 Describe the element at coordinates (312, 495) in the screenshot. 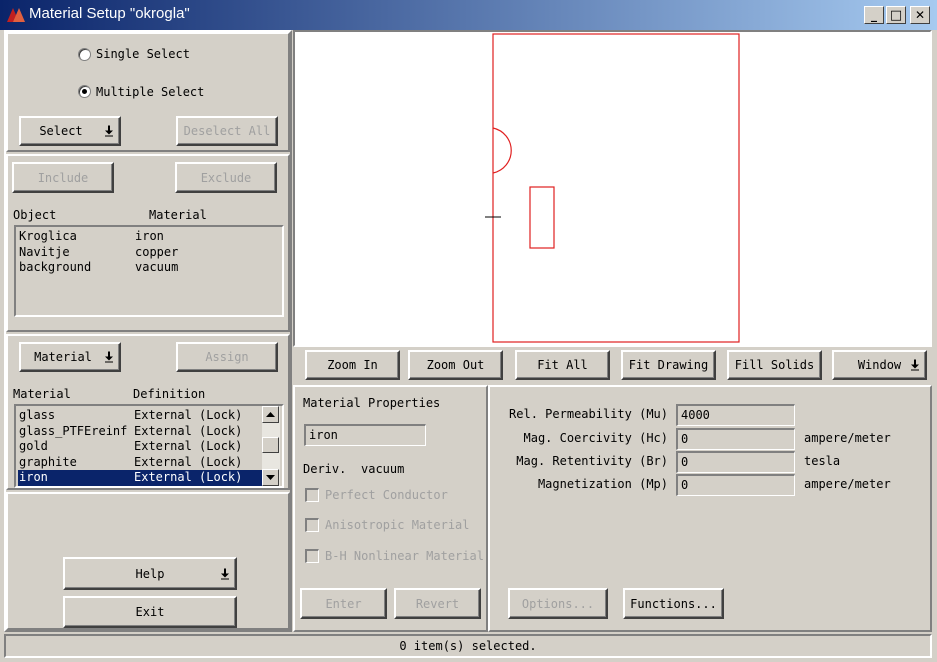

I see `perfect-conductor-checkbox` at that location.